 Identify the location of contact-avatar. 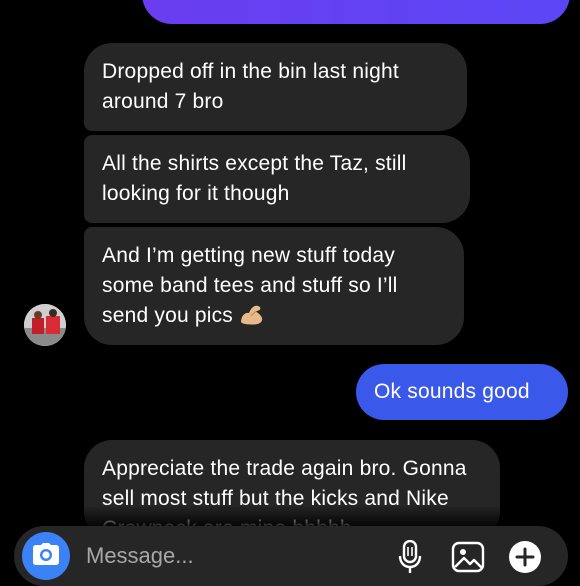
(45, 325).